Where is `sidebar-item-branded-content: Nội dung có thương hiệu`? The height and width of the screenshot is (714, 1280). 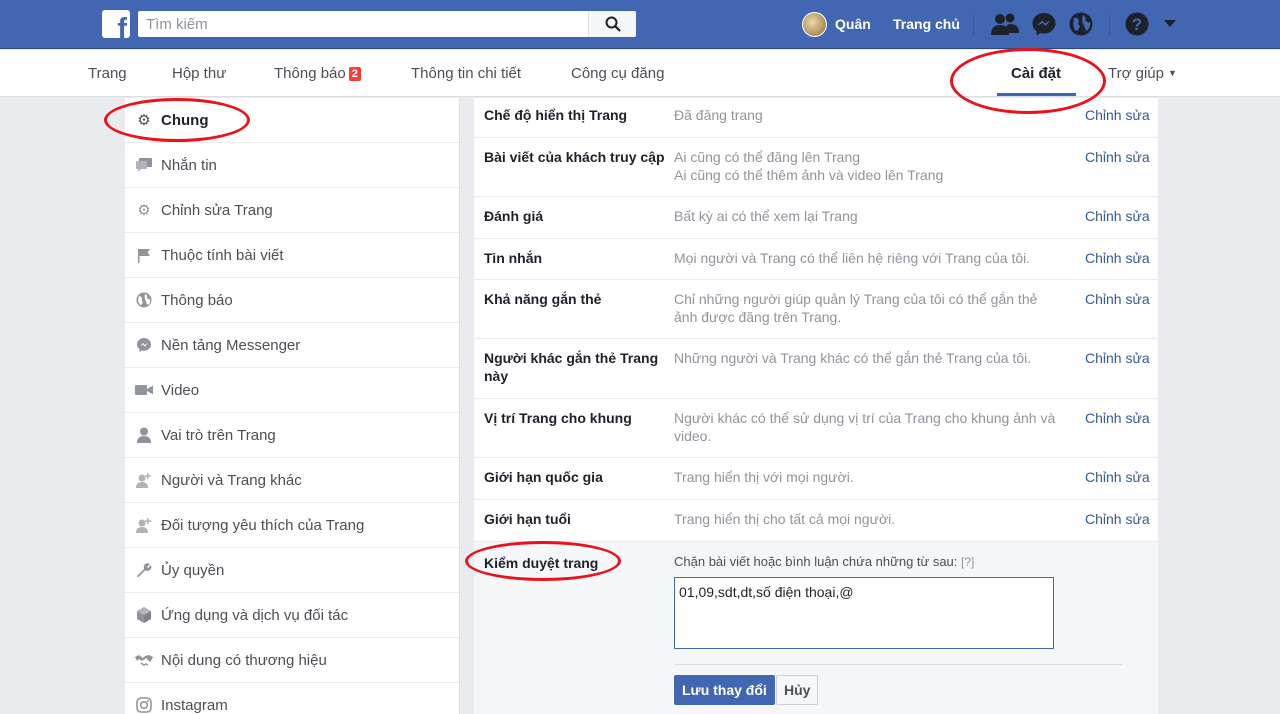
sidebar-item-branded-content: Nội dung có thương hiệu is located at coordinates (292, 660).